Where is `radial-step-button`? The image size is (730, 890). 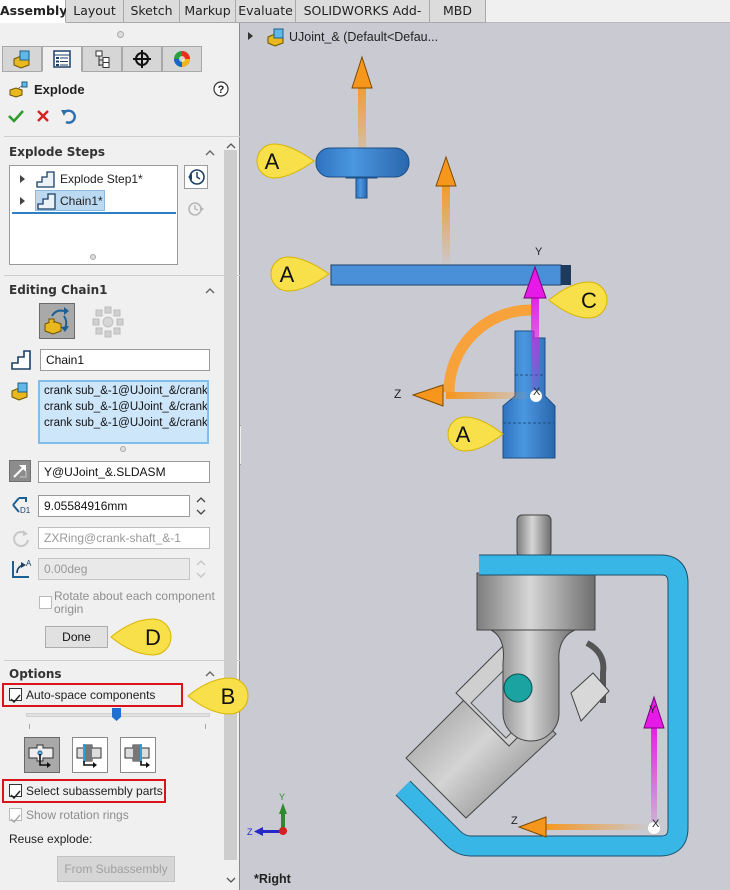 radial-step-button is located at coordinates (108, 322).